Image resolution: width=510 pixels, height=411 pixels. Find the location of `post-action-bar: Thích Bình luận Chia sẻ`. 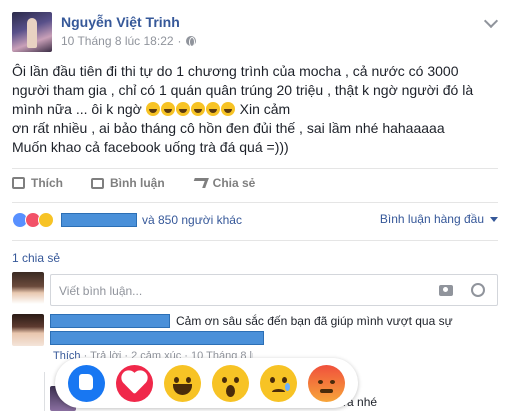

post-action-bar: Thích Bình luận Chia sẻ is located at coordinates (133, 183).